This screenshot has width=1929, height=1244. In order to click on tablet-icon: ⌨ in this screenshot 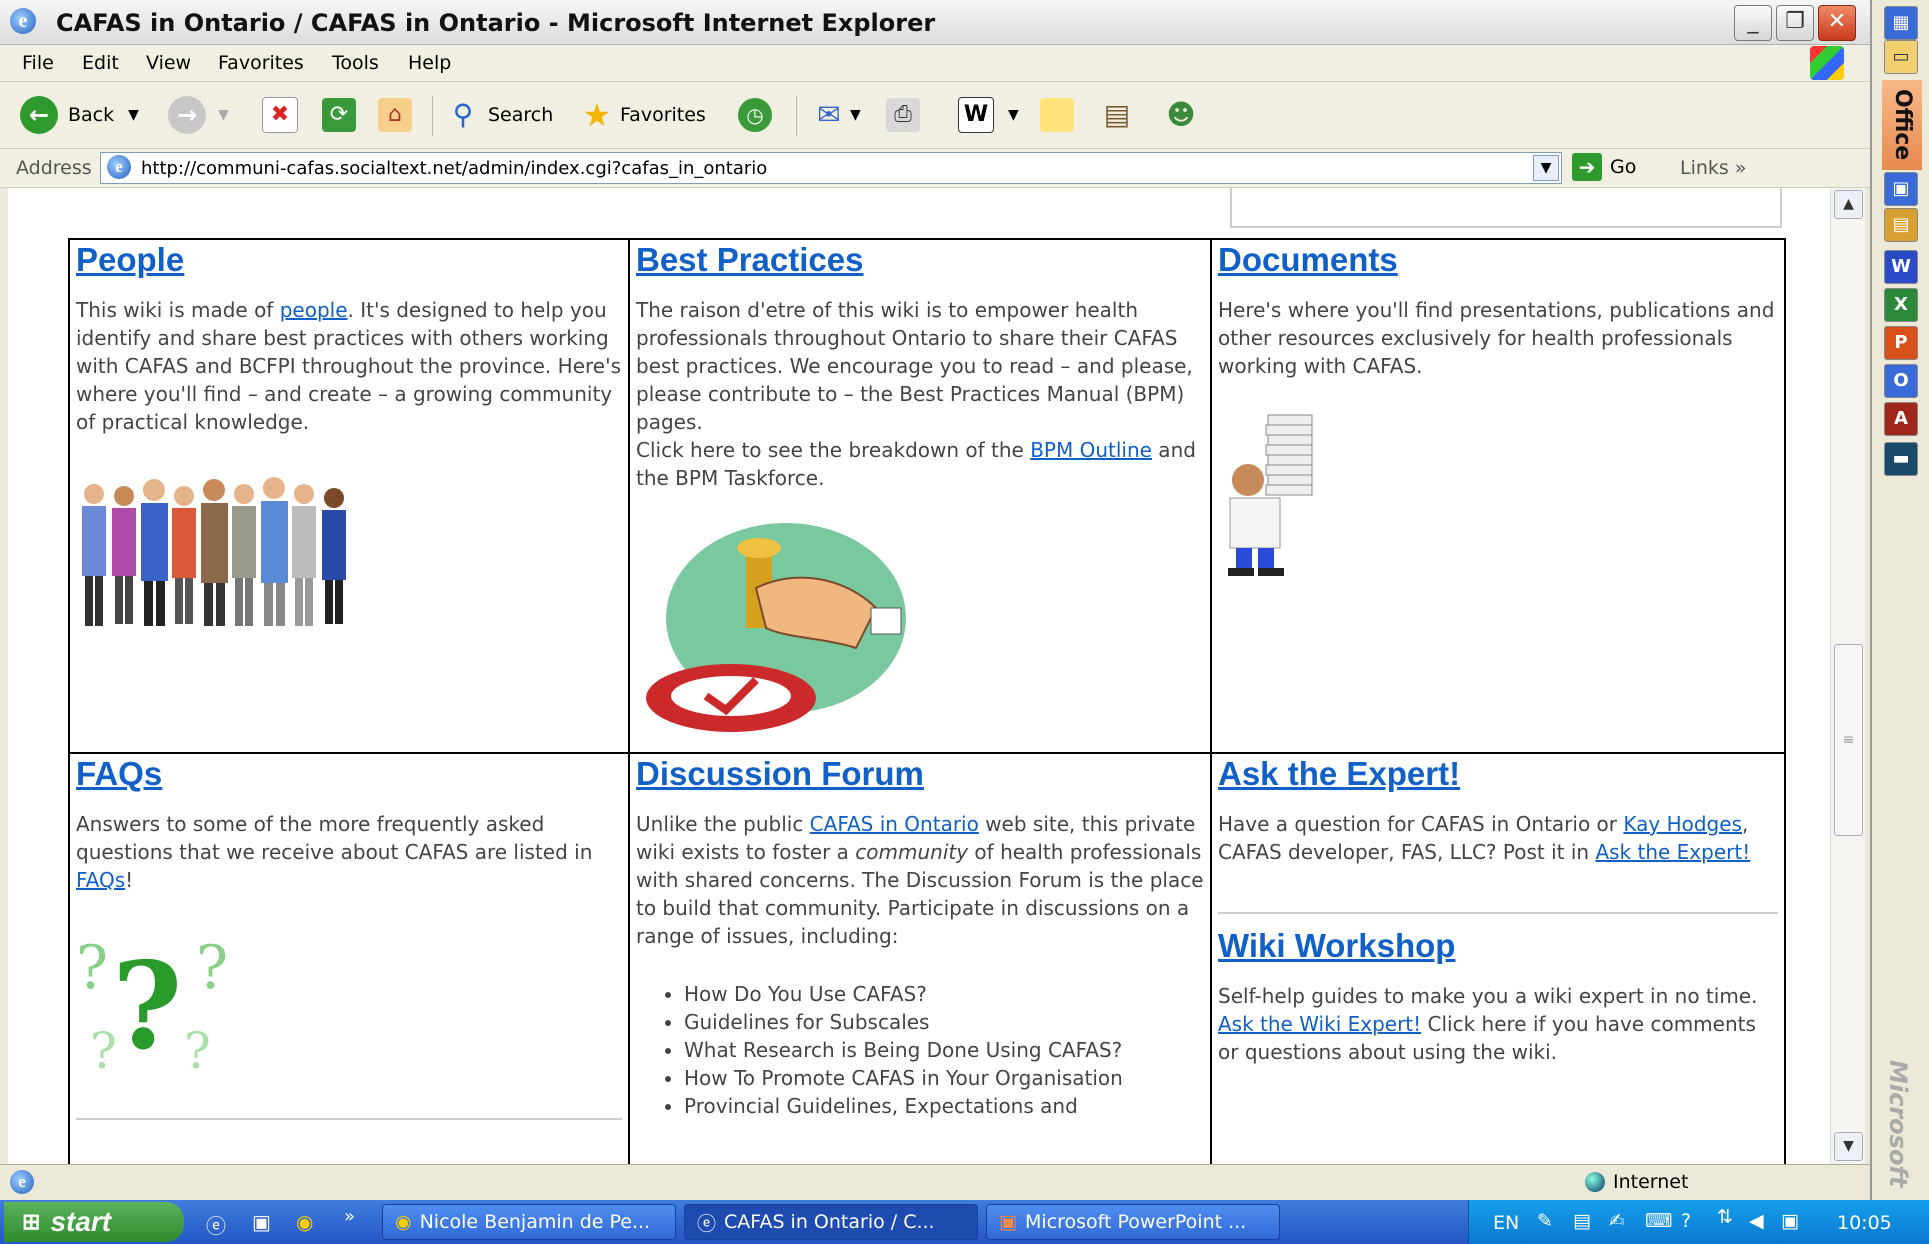, I will do `click(1658, 1221)`.